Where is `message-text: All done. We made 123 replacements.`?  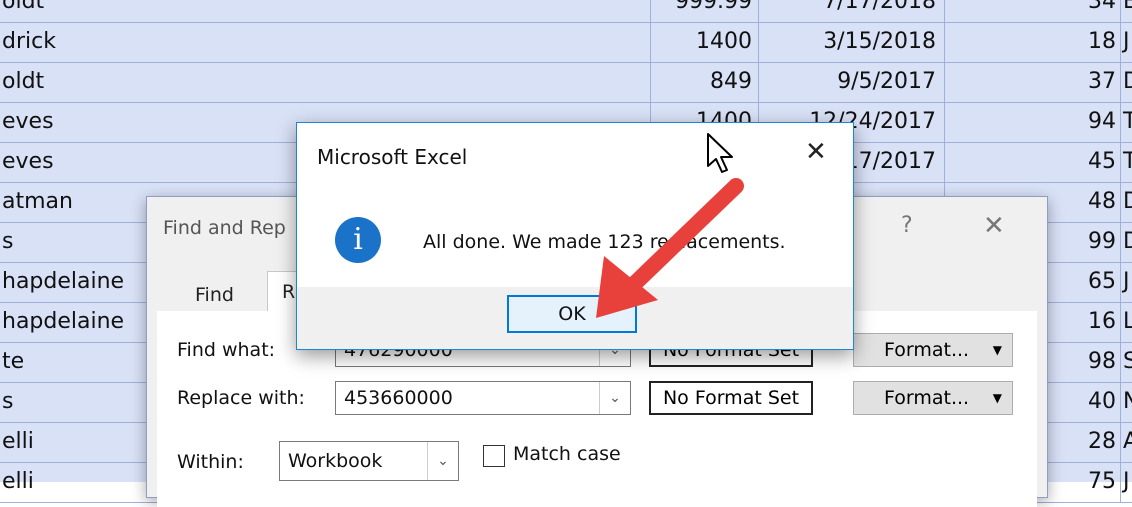
message-text: All done. We made 123 replacements. is located at coordinates (604, 242).